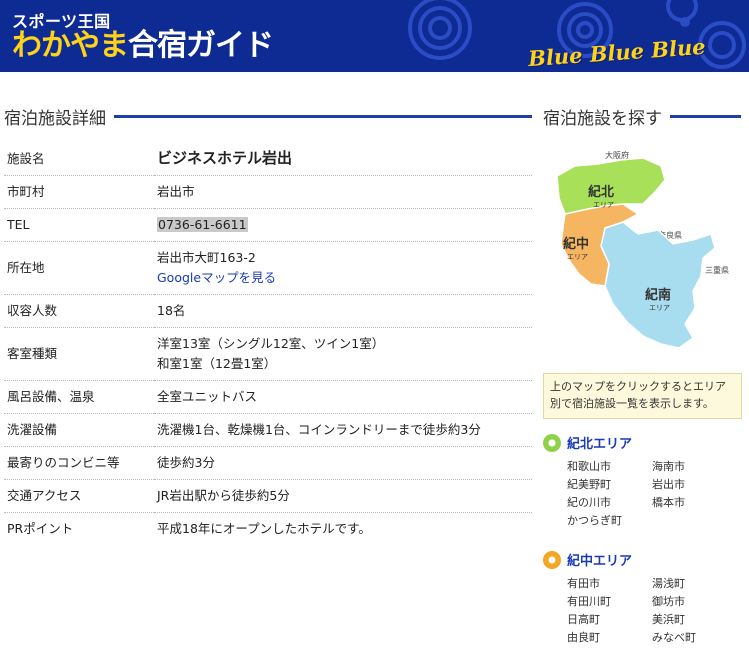 The image size is (749, 653). I want to click on table-row: 市町村 岩出市, so click(268, 192).